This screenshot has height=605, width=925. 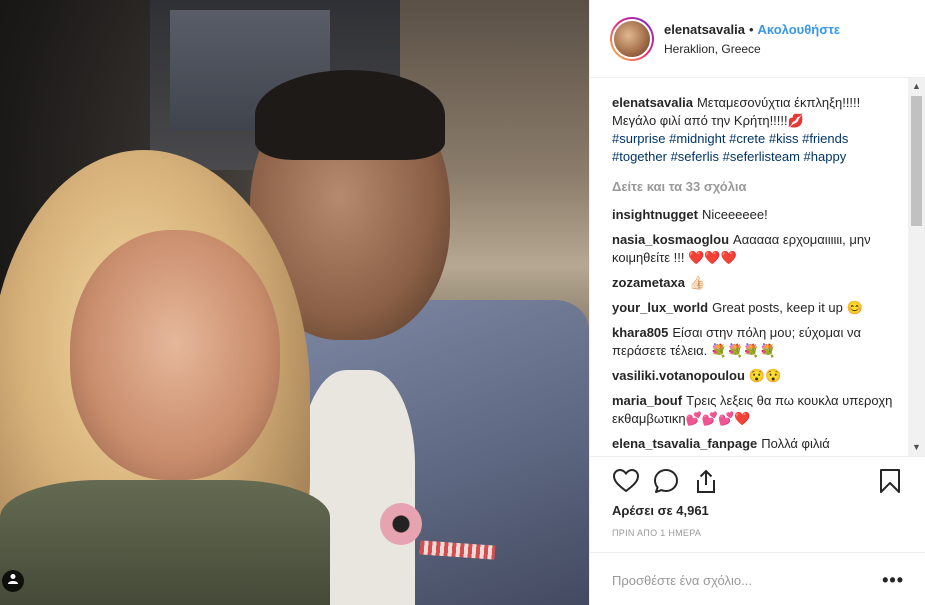 What do you see at coordinates (825, 138) in the screenshot?
I see `hashtag: #friends` at bounding box center [825, 138].